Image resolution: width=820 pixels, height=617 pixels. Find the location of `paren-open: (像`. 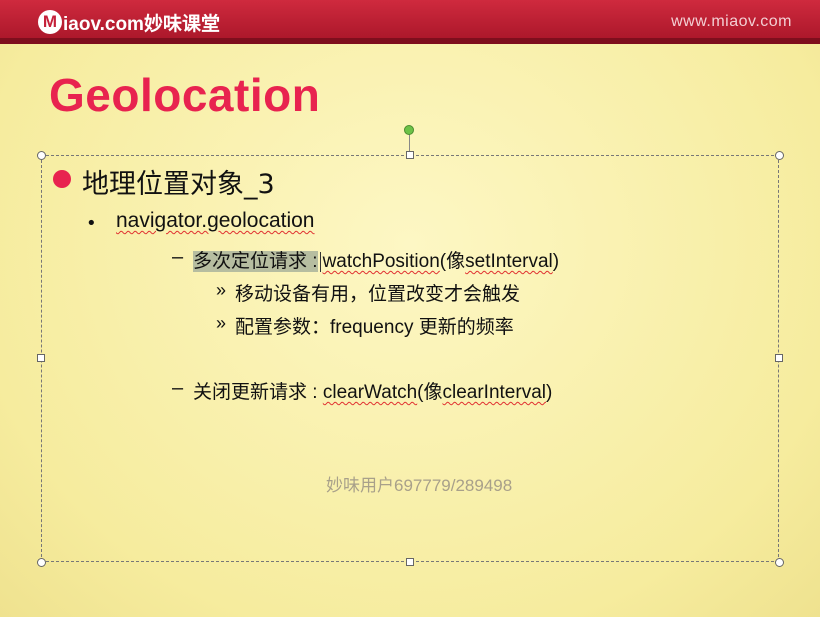

paren-open: (像 is located at coordinates (452, 261).